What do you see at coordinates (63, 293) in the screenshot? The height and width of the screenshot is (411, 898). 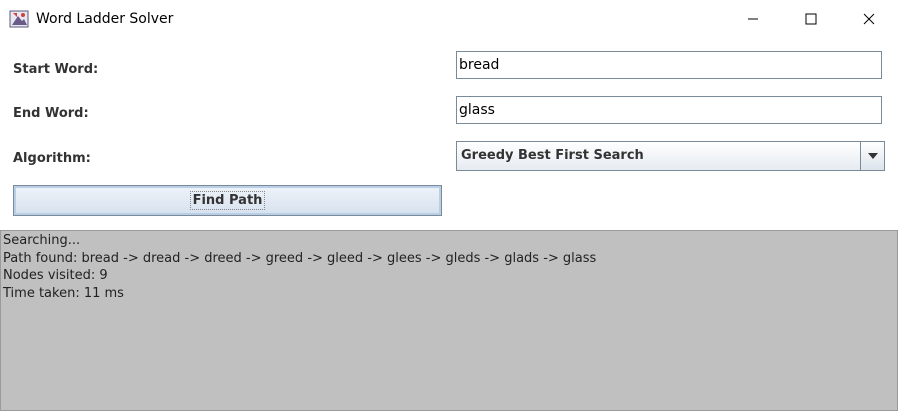 I see `output-line: Time taken: 11 ms` at bounding box center [63, 293].